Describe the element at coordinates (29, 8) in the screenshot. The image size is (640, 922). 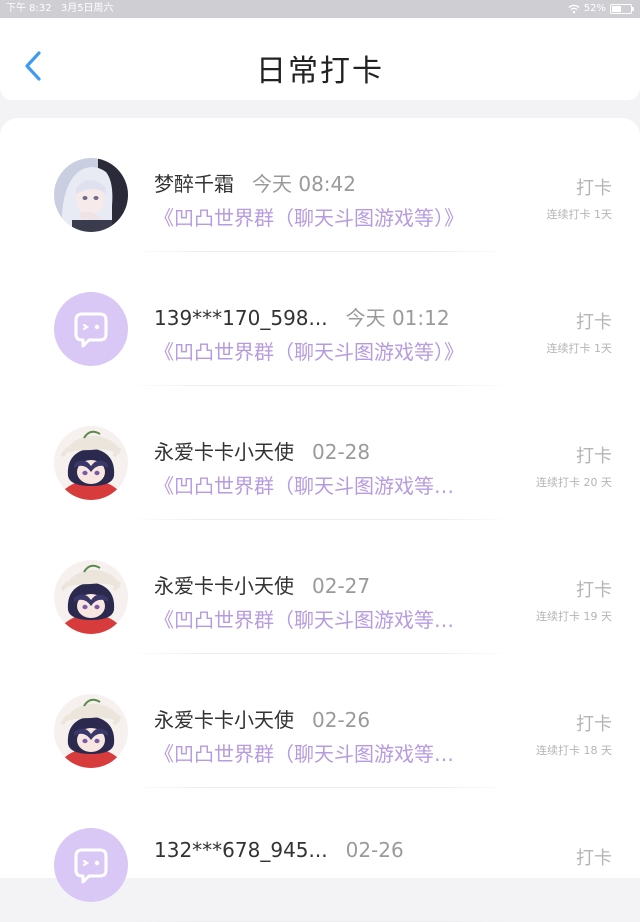
I see `status-time: 下午 8:32` at that location.